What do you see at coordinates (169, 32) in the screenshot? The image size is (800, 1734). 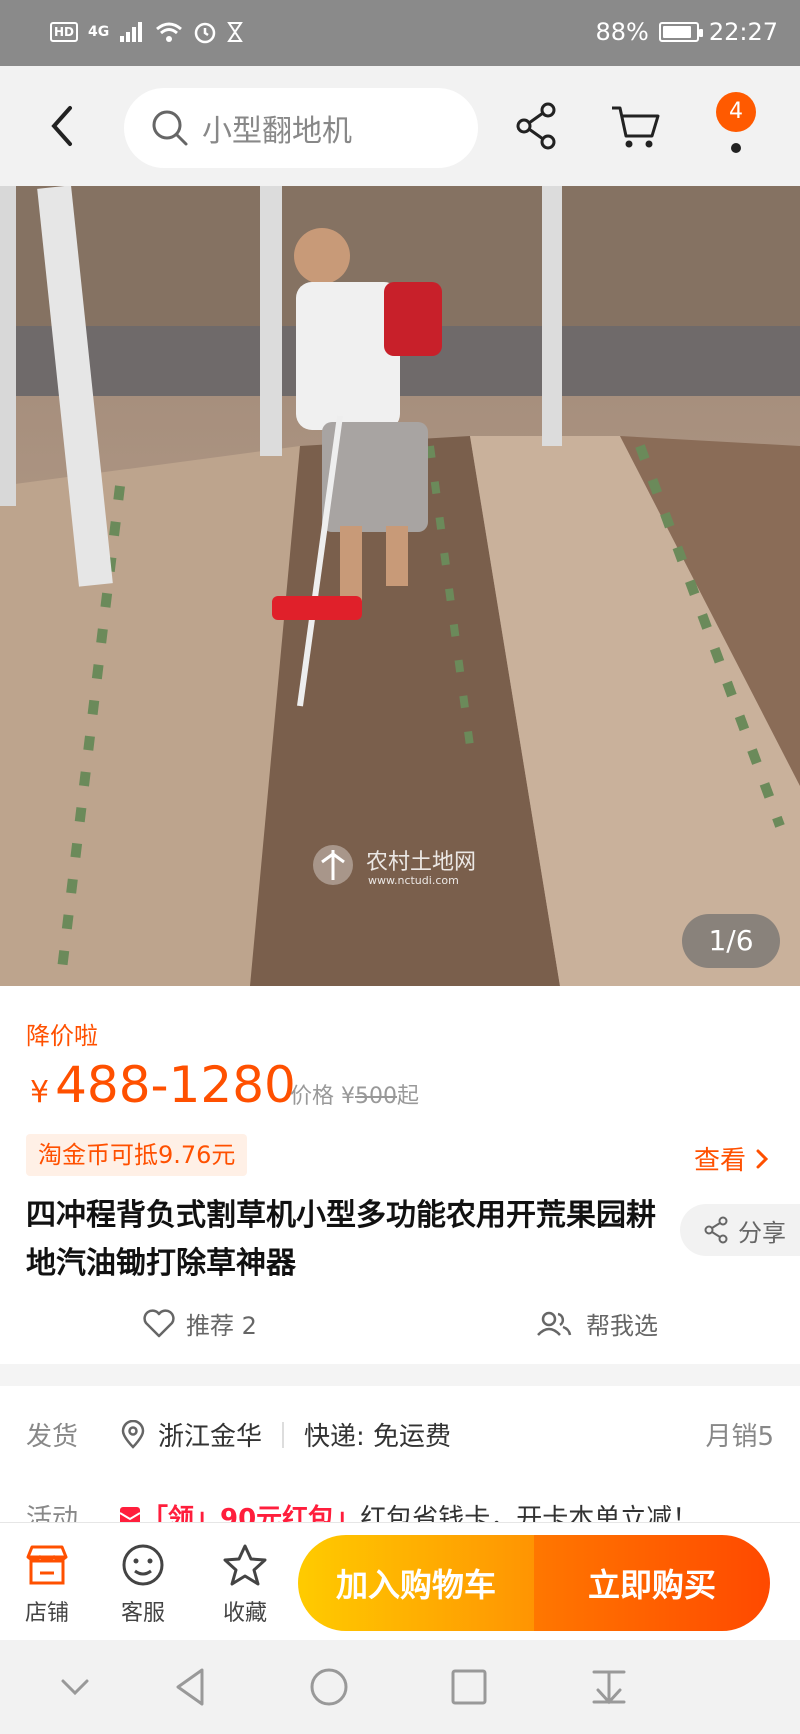 I see `wifi-icon` at bounding box center [169, 32].